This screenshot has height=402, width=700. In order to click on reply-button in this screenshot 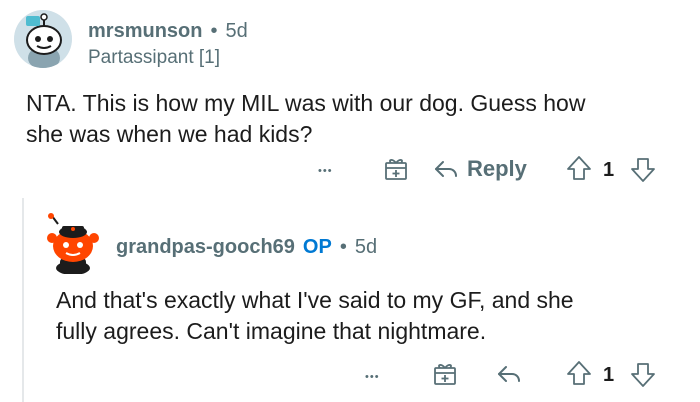, I will do `click(509, 374)`.